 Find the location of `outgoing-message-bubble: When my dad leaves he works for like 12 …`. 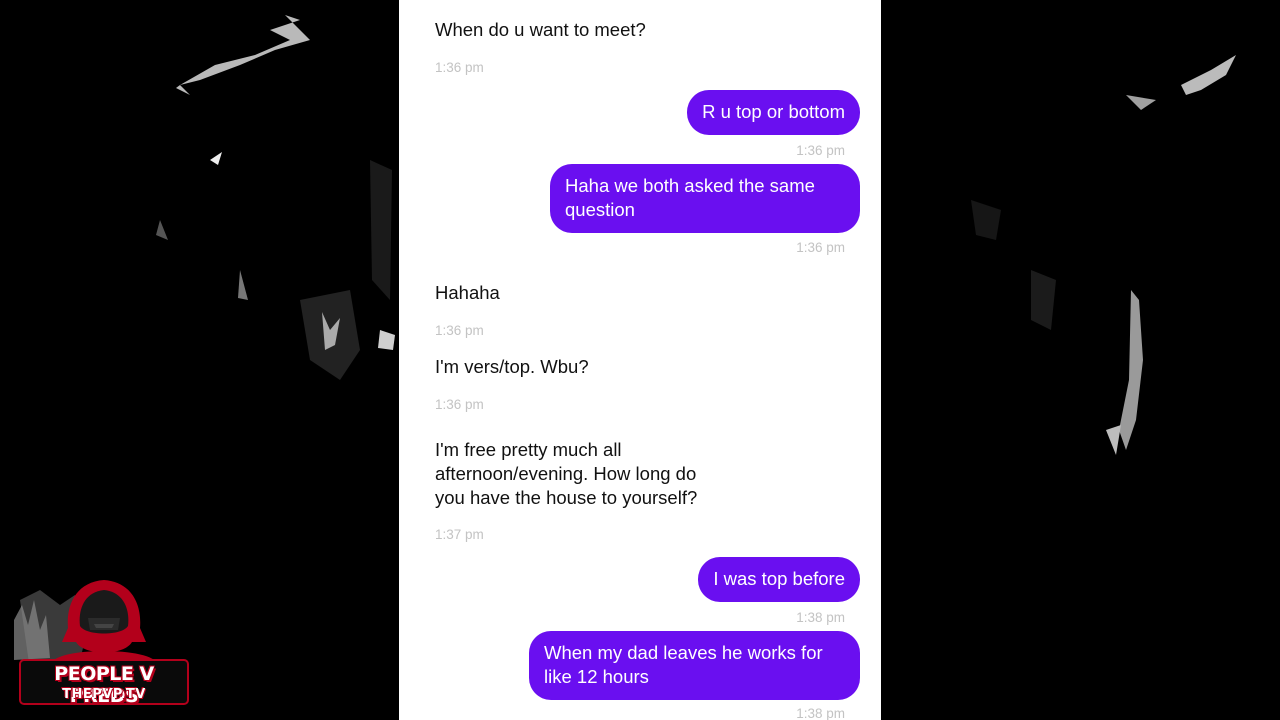

outgoing-message-bubble: When my dad leaves he works for like 12 … is located at coordinates (694, 665).